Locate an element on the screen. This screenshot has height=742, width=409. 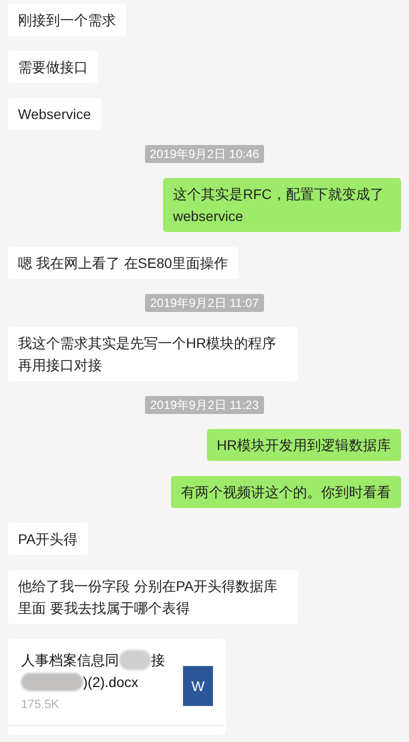
message-bubble: 刚接到一个需求 is located at coordinates (67, 20).